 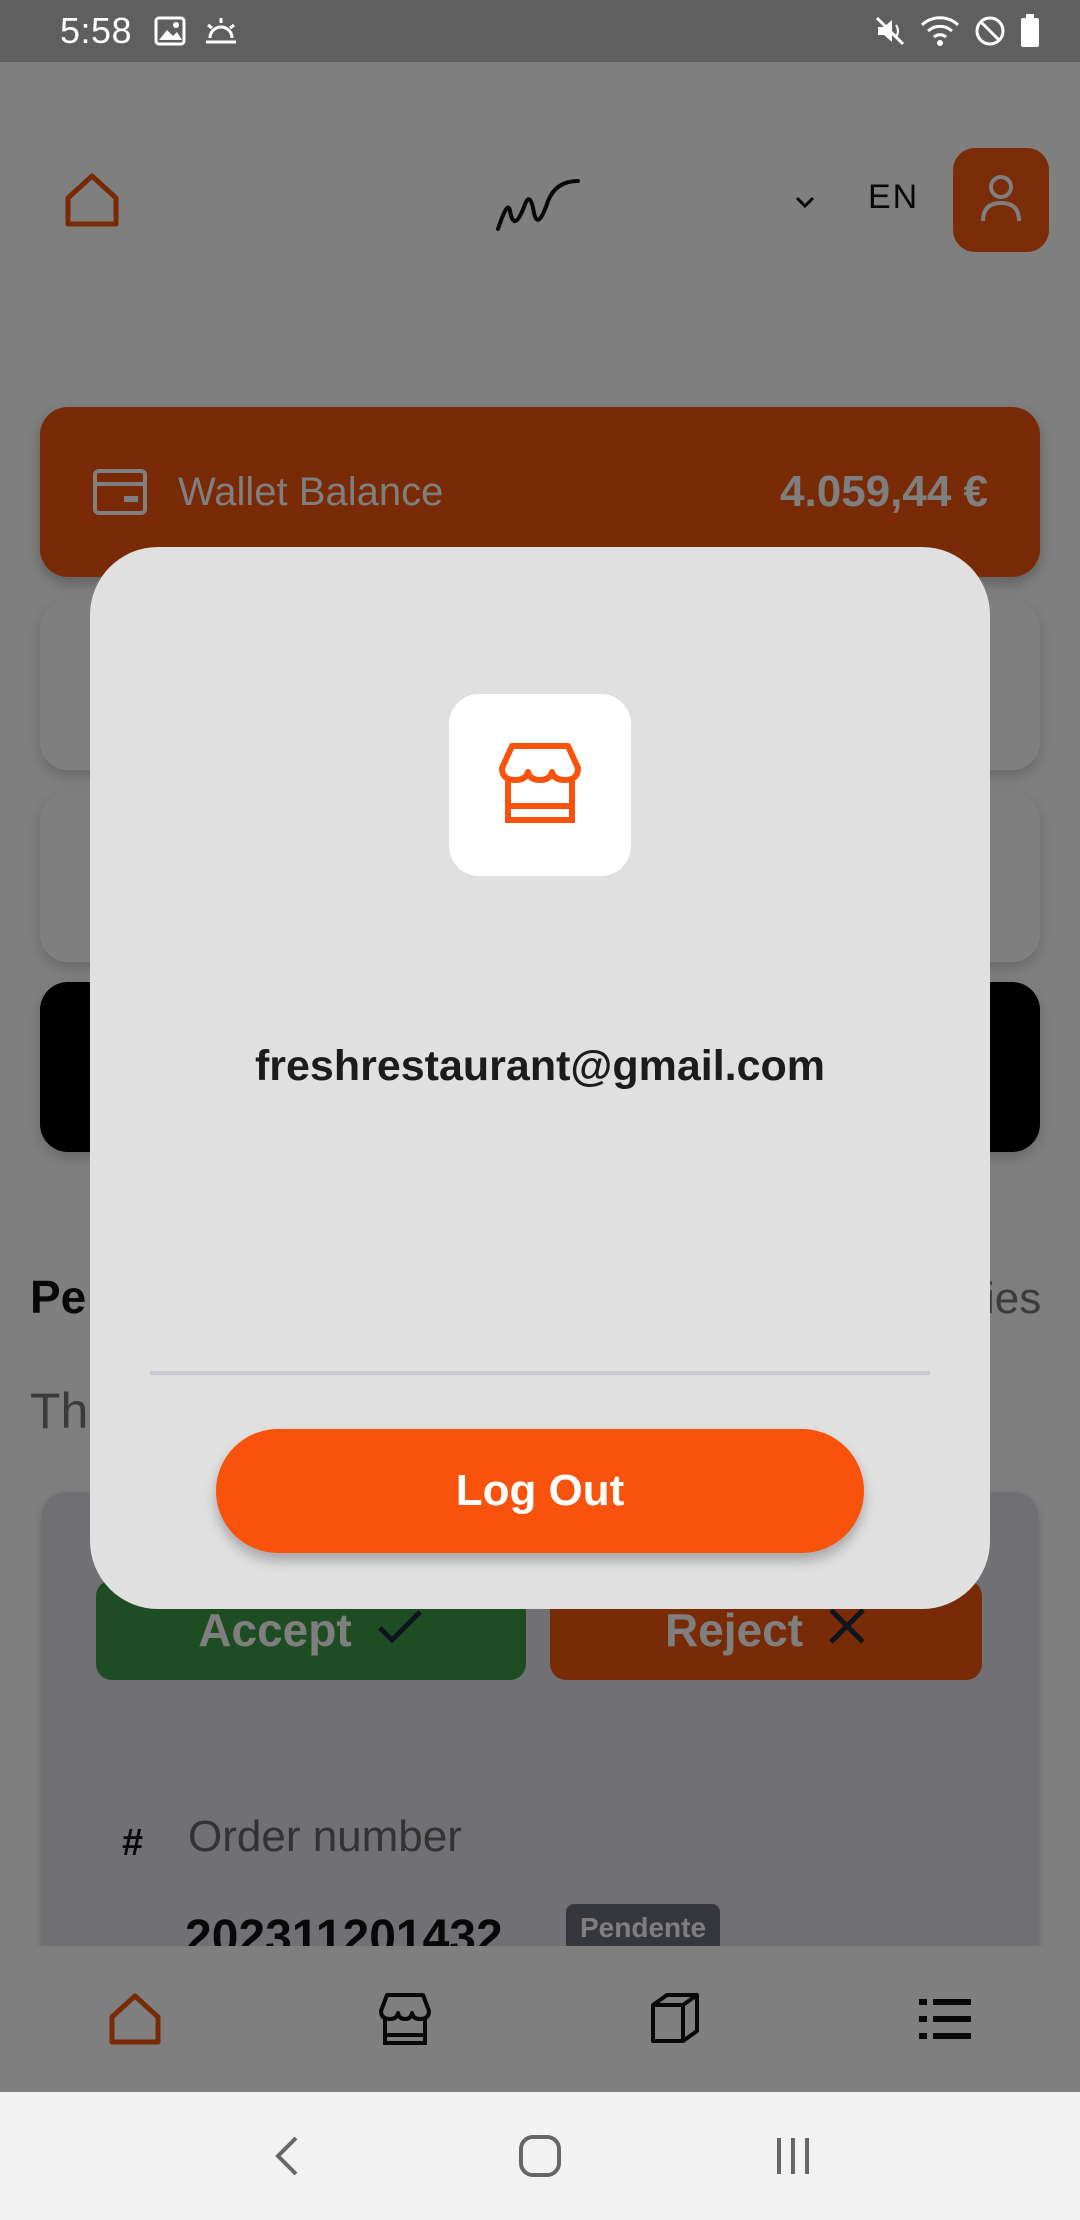 What do you see at coordinates (1030, 31) in the screenshot?
I see `battery-icon` at bounding box center [1030, 31].